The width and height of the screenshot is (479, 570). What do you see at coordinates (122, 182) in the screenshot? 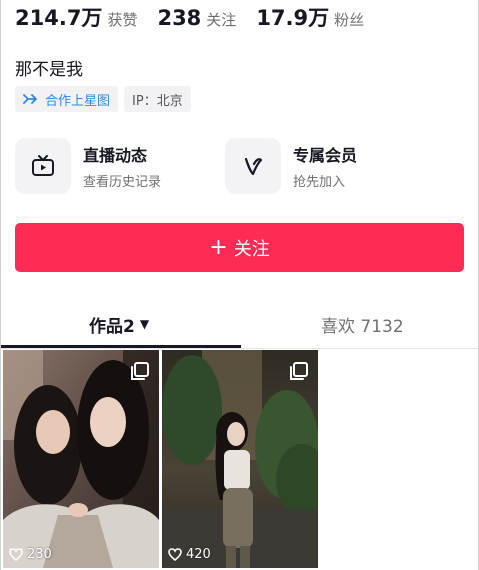
I see `live-card-subtitle: 查看历史记录` at bounding box center [122, 182].